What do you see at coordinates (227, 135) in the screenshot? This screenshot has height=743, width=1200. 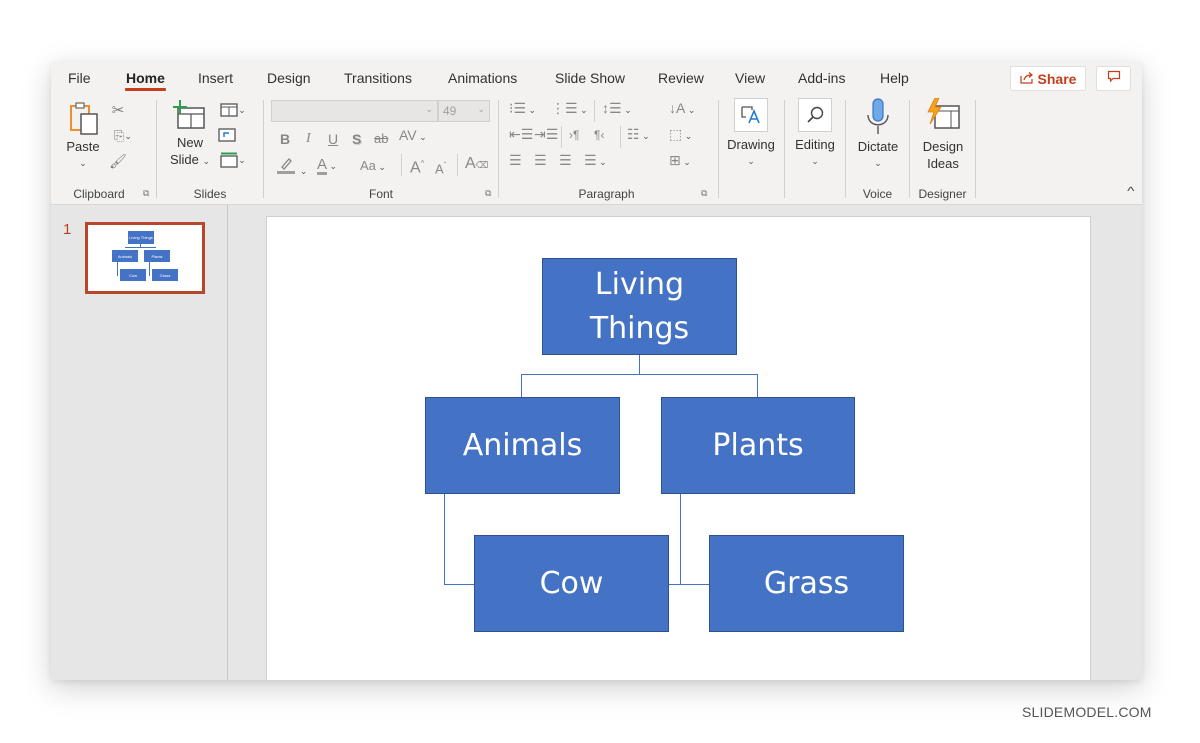 I see `reset-icon` at bounding box center [227, 135].